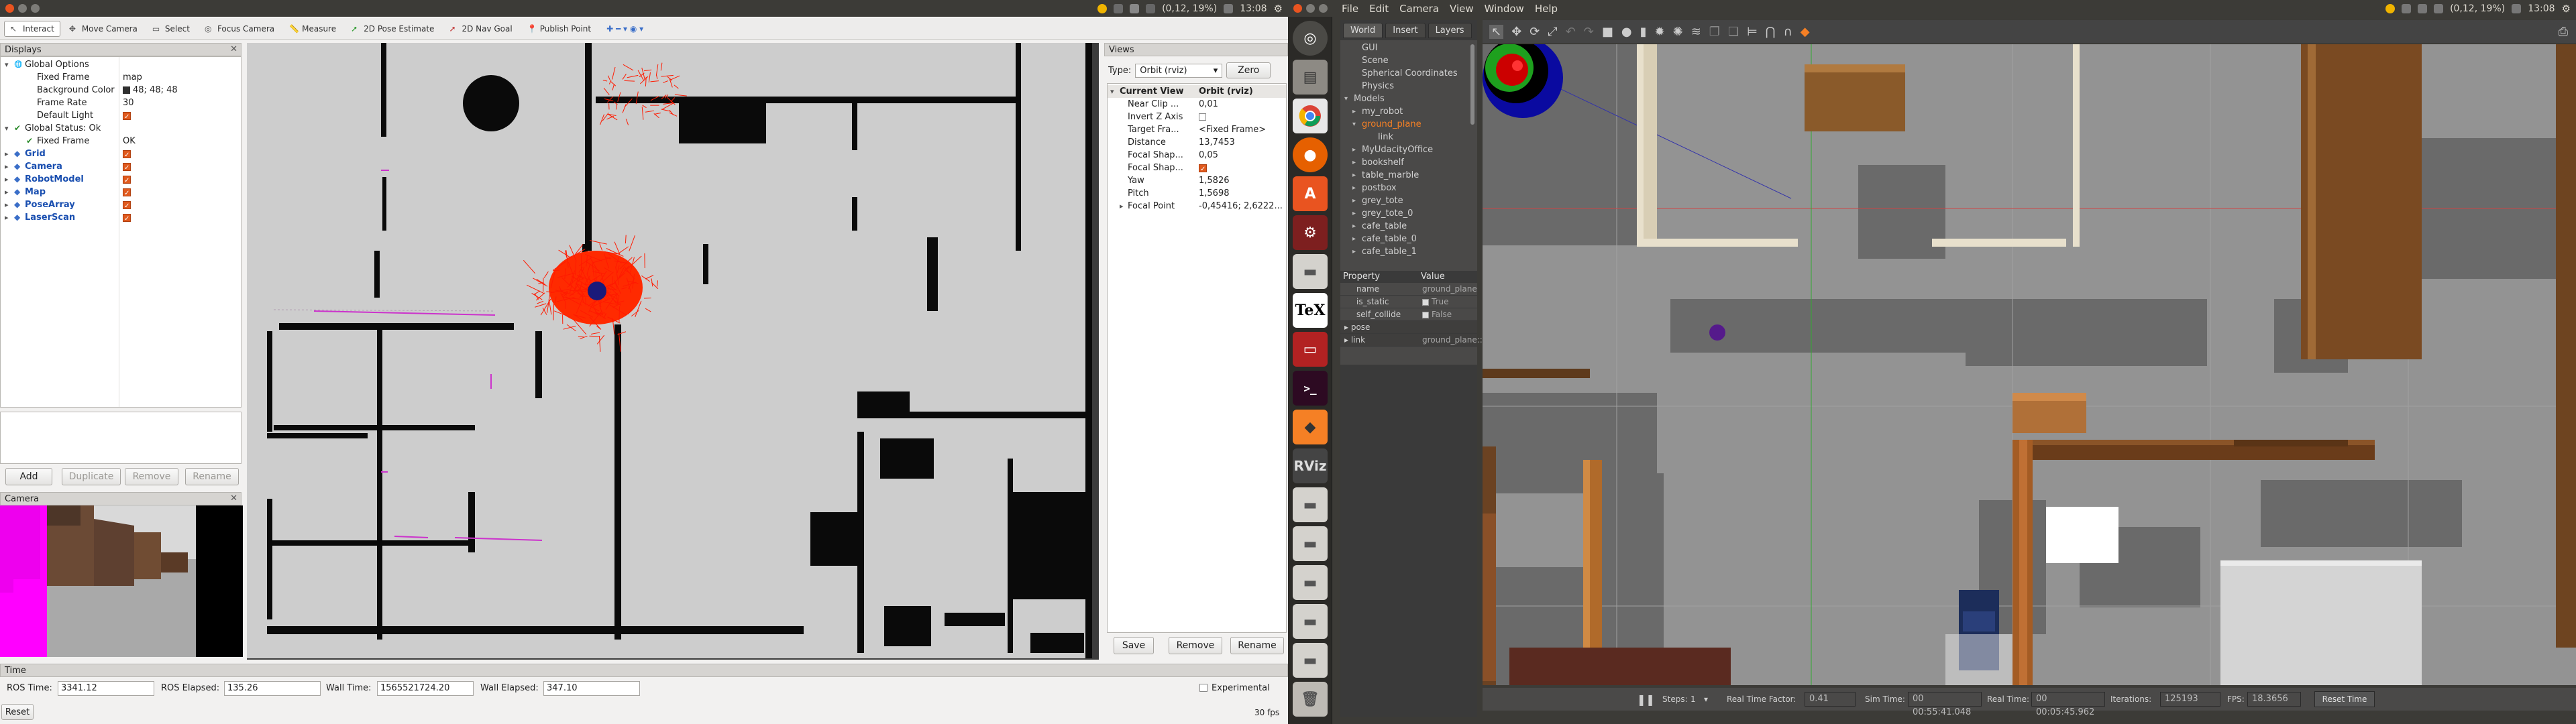 This screenshot has height=724, width=2576. What do you see at coordinates (1404, 60) in the screenshot?
I see `world-tree-item: Scene` at bounding box center [1404, 60].